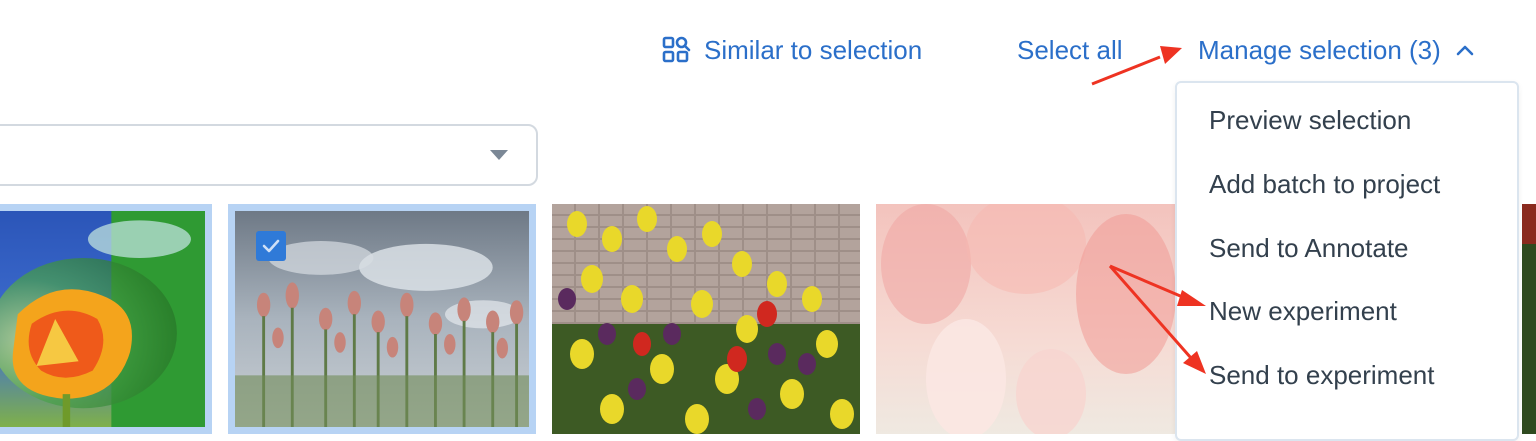  What do you see at coordinates (1465, 50) in the screenshot?
I see `chevron-up-icon` at bounding box center [1465, 50].